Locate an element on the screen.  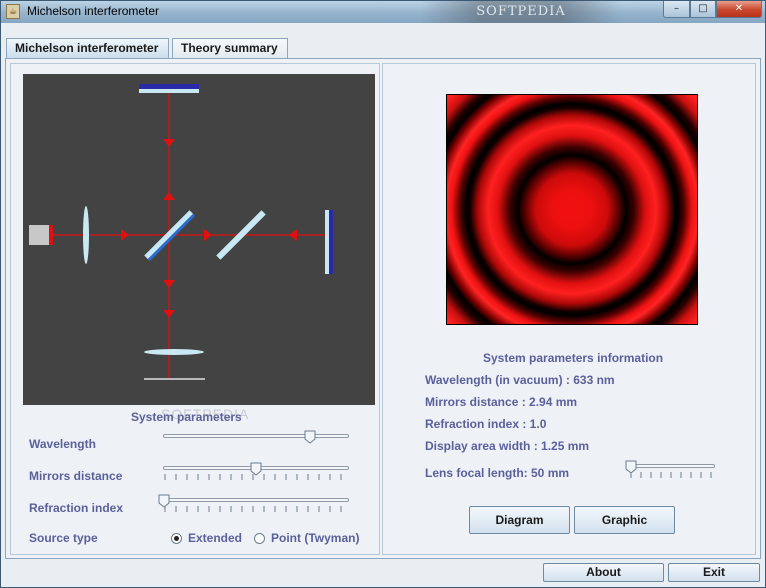
wavelength-info: Wavelength (in vacuum) : 633 nm is located at coordinates (520, 380).